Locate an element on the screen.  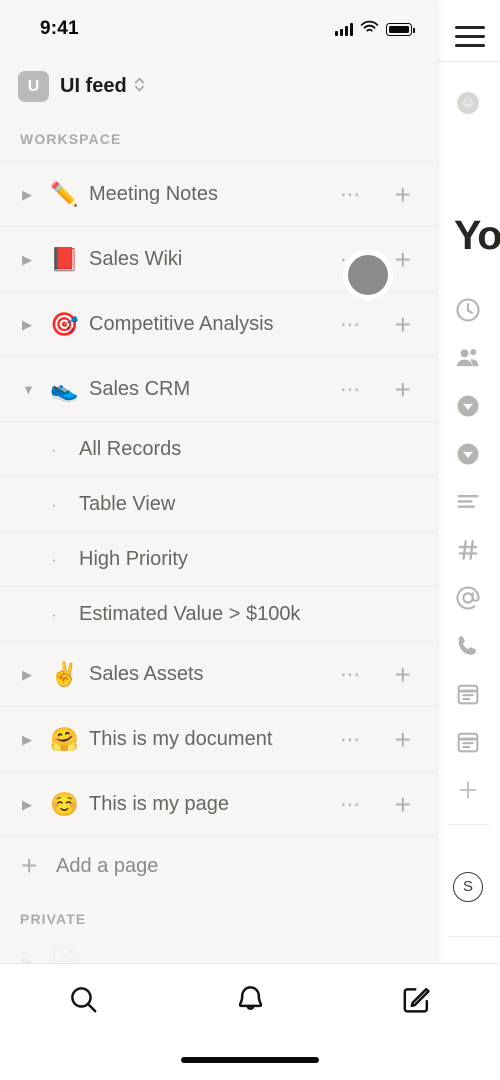
page-title: Yo is located at coordinates (477, 235).